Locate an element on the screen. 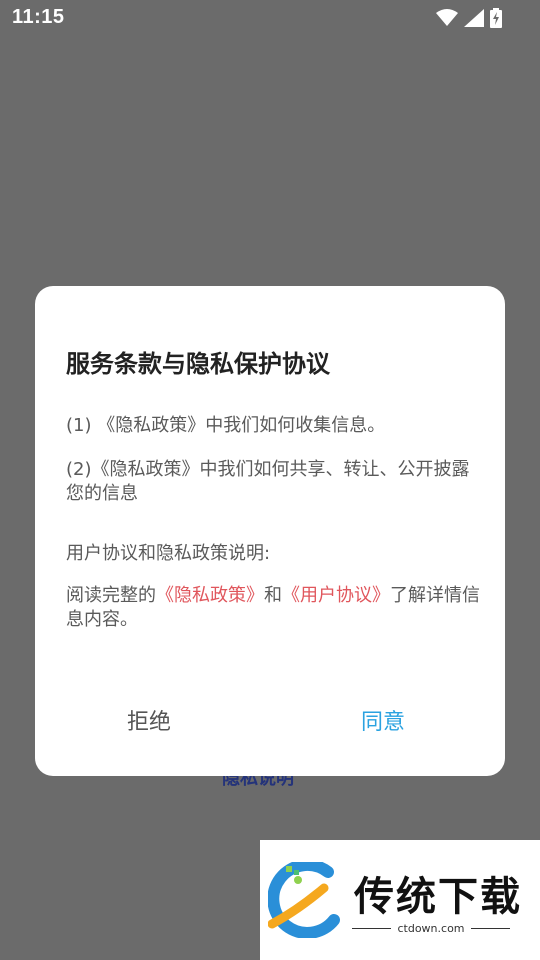  watermark: 传统下载 ctdown.com is located at coordinates (400, 900).